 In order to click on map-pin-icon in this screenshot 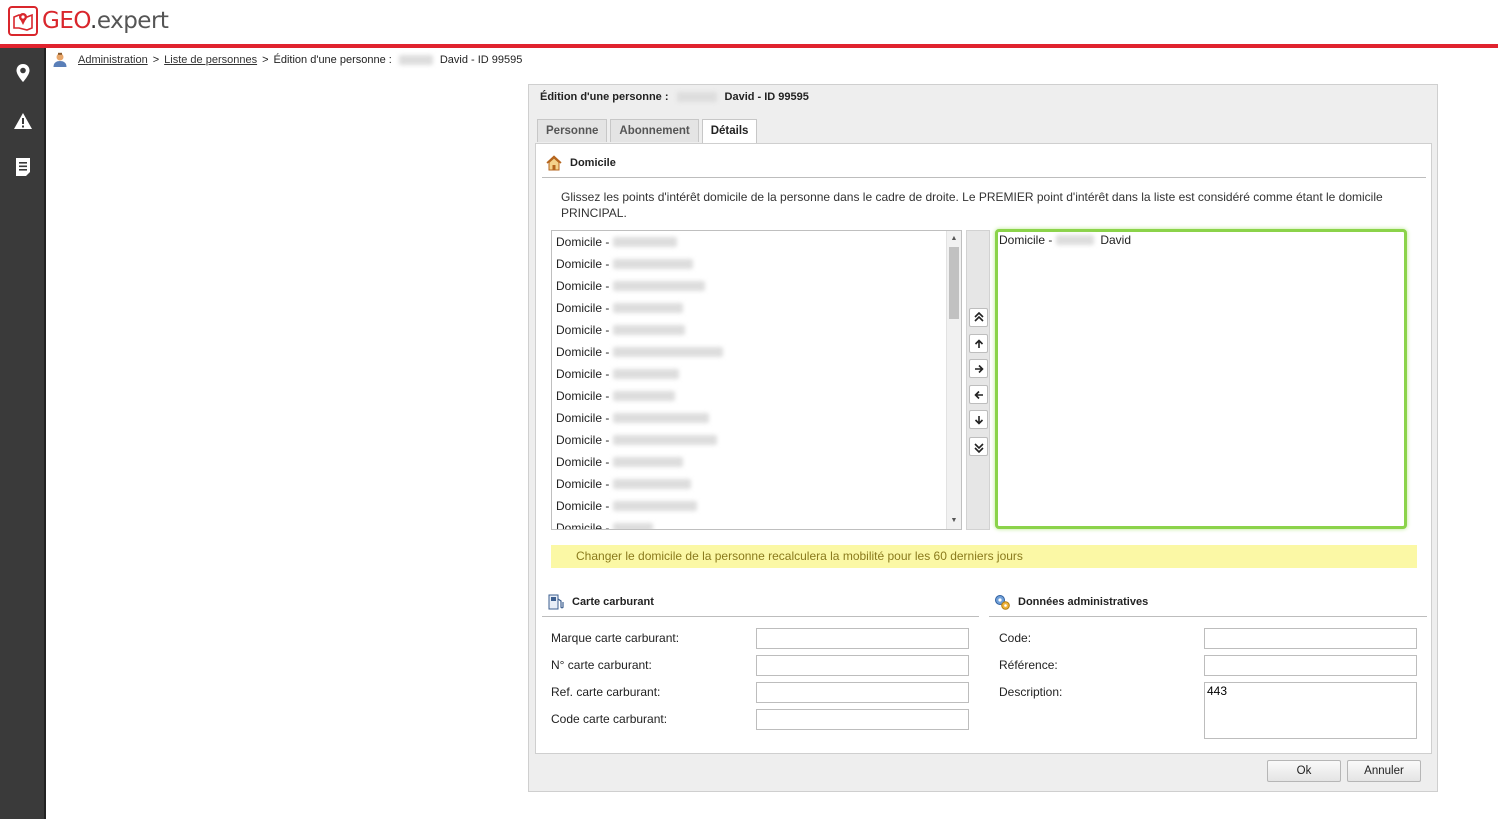, I will do `click(23, 73)`.